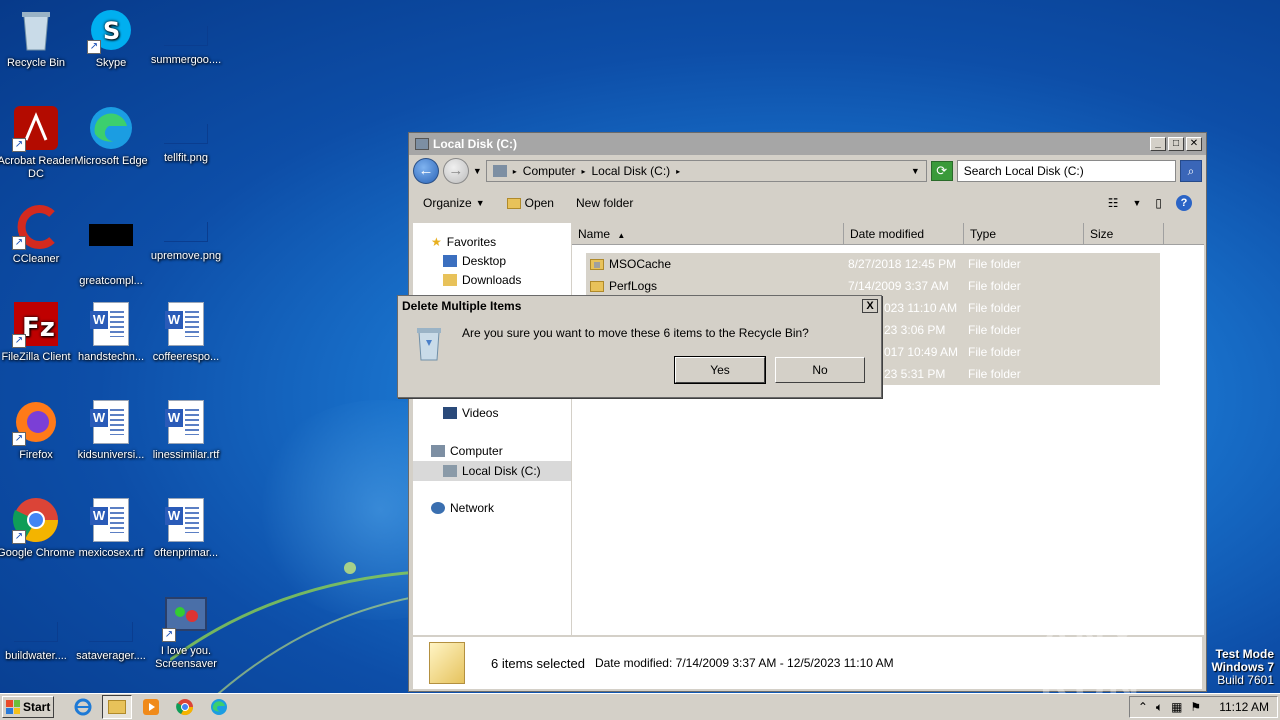 The width and height of the screenshot is (1280, 720). Describe the element at coordinates (706, 171) in the screenshot. I see `address-bar: ▸ Computer ▸ Local Disk (C:) ▸ ▼` at that location.